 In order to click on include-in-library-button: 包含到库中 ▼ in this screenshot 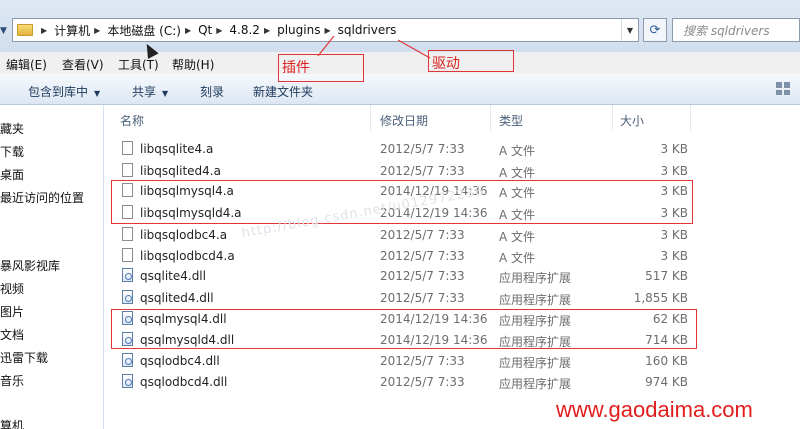, I will do `click(64, 91)`.